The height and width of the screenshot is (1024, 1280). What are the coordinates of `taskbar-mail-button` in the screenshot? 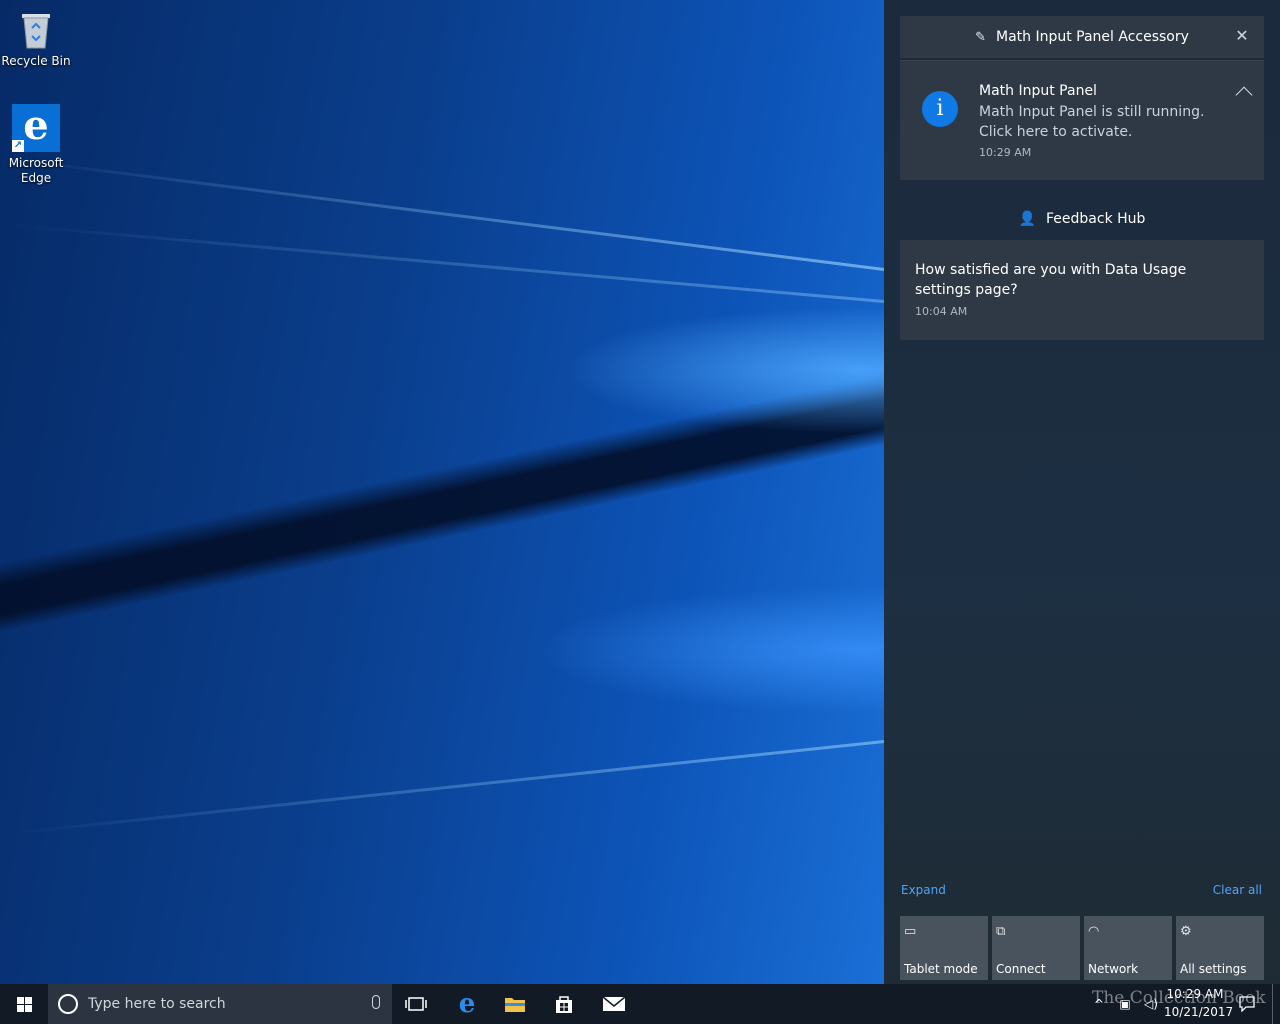 It's located at (614, 1004).